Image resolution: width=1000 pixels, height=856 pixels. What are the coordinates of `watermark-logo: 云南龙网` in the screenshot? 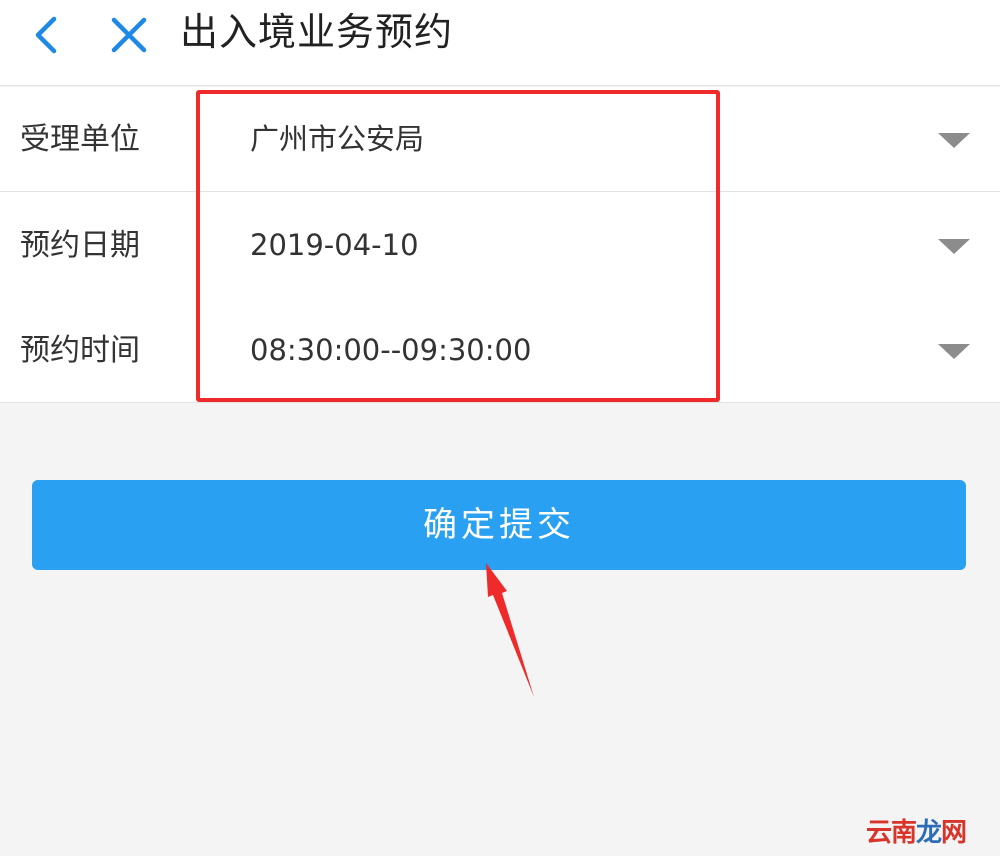 It's located at (916, 830).